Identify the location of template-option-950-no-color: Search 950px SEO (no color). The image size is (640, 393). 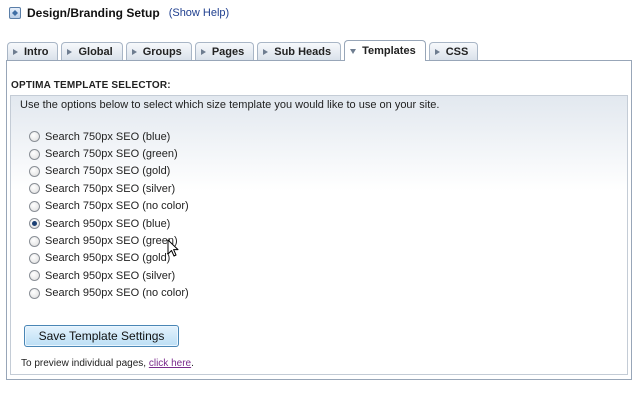
(109, 293).